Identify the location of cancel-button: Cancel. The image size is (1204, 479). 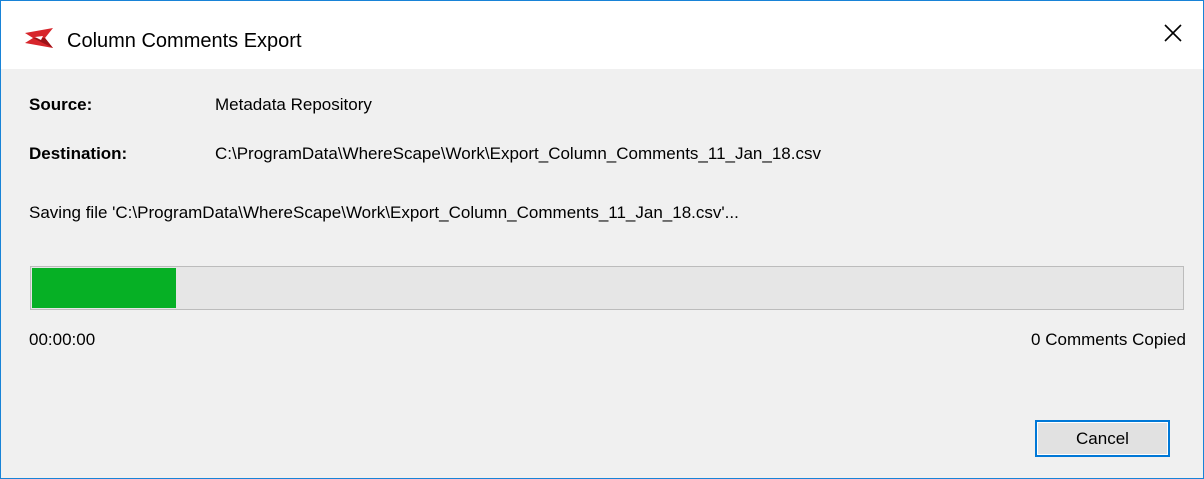
(1102, 438).